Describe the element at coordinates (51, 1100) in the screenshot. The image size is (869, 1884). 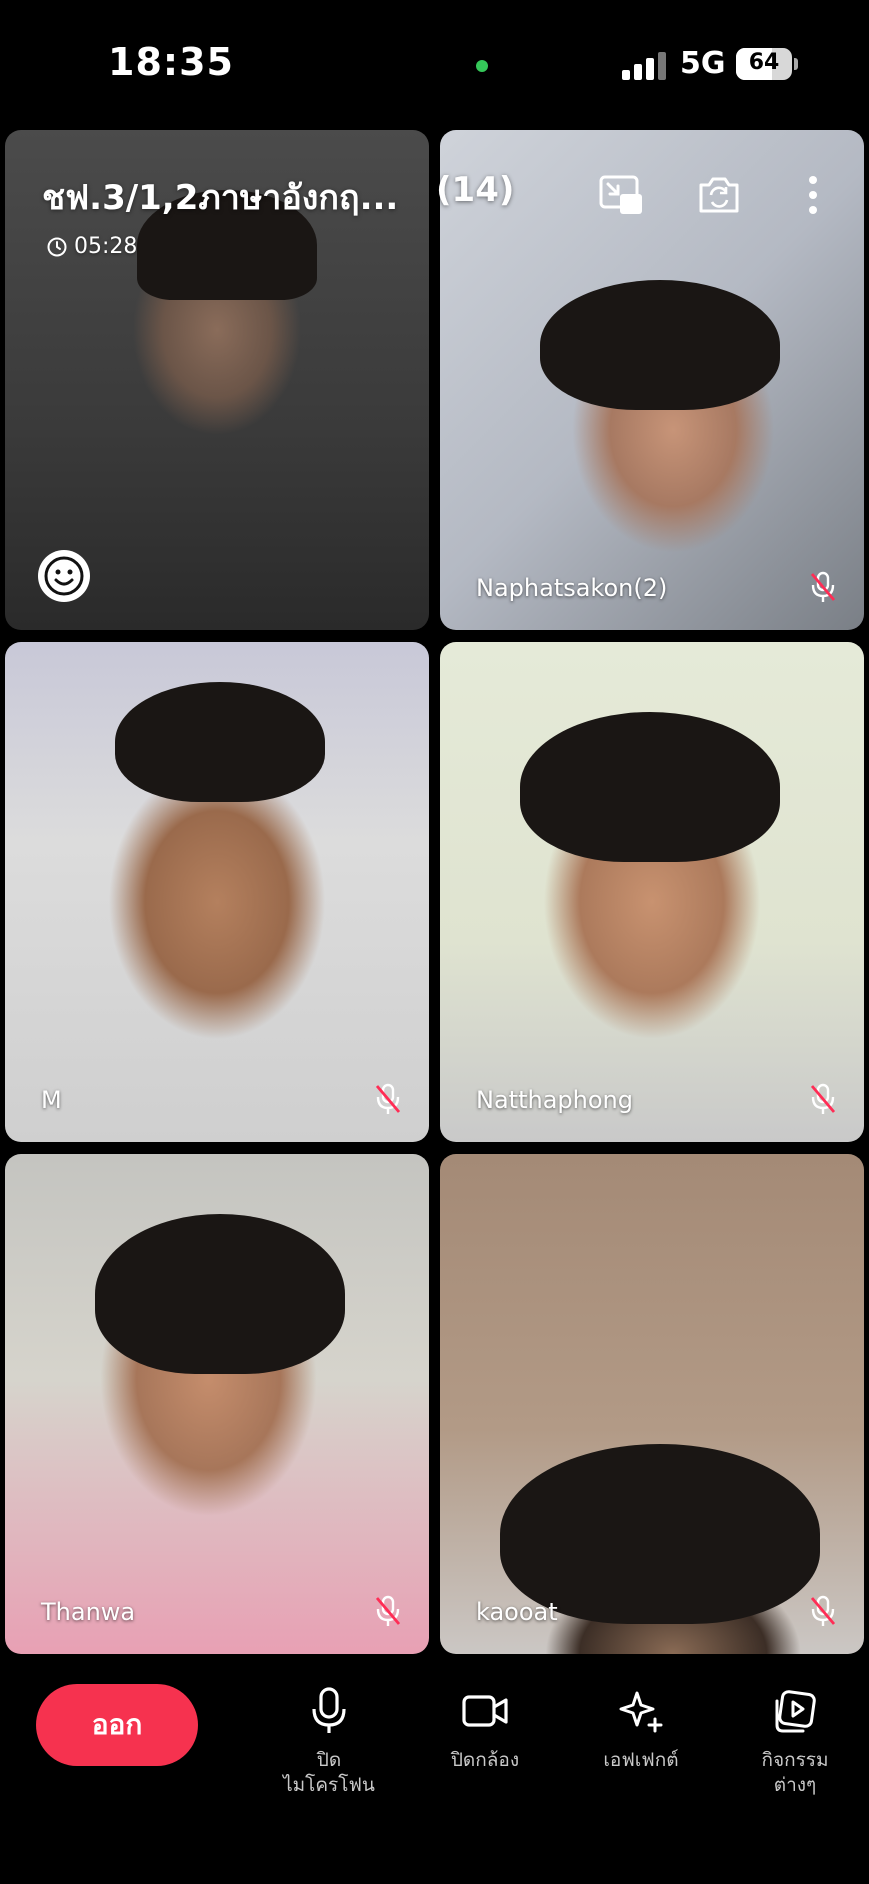
I see `participant-name: M` at that location.